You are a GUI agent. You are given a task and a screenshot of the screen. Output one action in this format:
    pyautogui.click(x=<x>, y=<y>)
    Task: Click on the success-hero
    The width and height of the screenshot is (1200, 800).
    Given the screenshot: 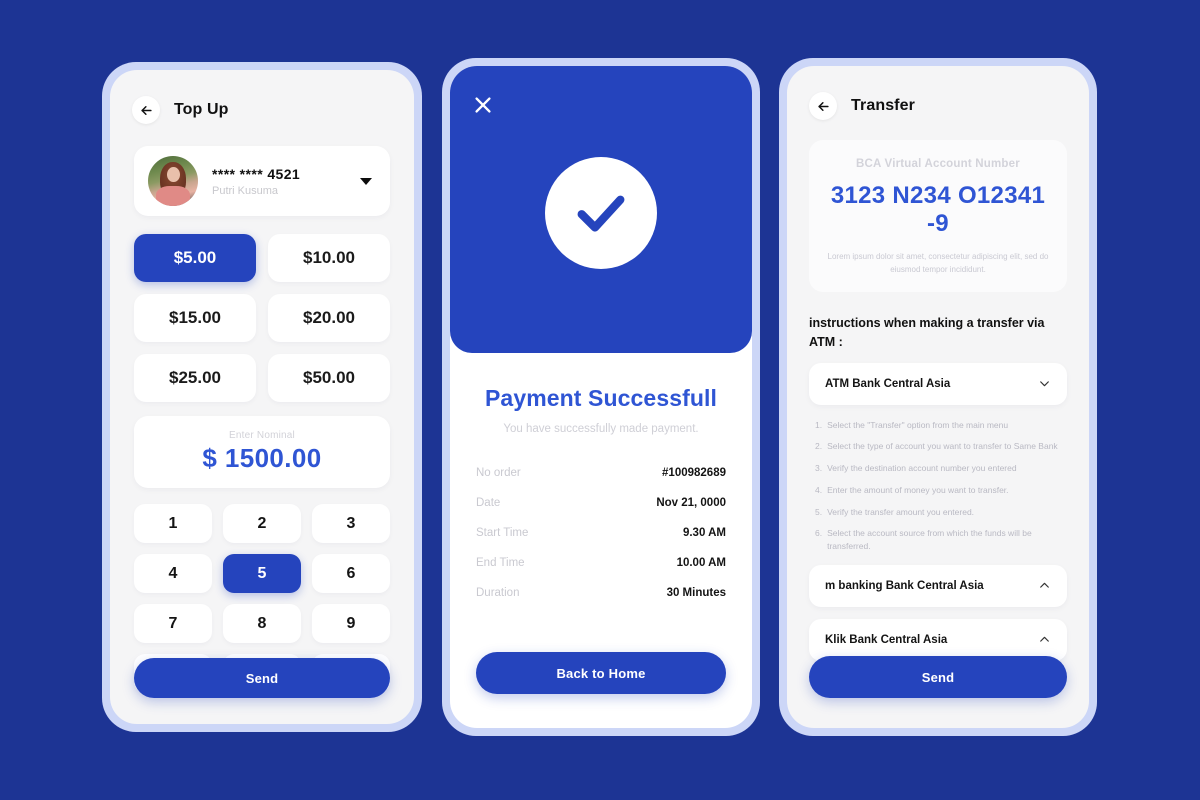 What is the action you would take?
    pyautogui.click(x=601, y=209)
    